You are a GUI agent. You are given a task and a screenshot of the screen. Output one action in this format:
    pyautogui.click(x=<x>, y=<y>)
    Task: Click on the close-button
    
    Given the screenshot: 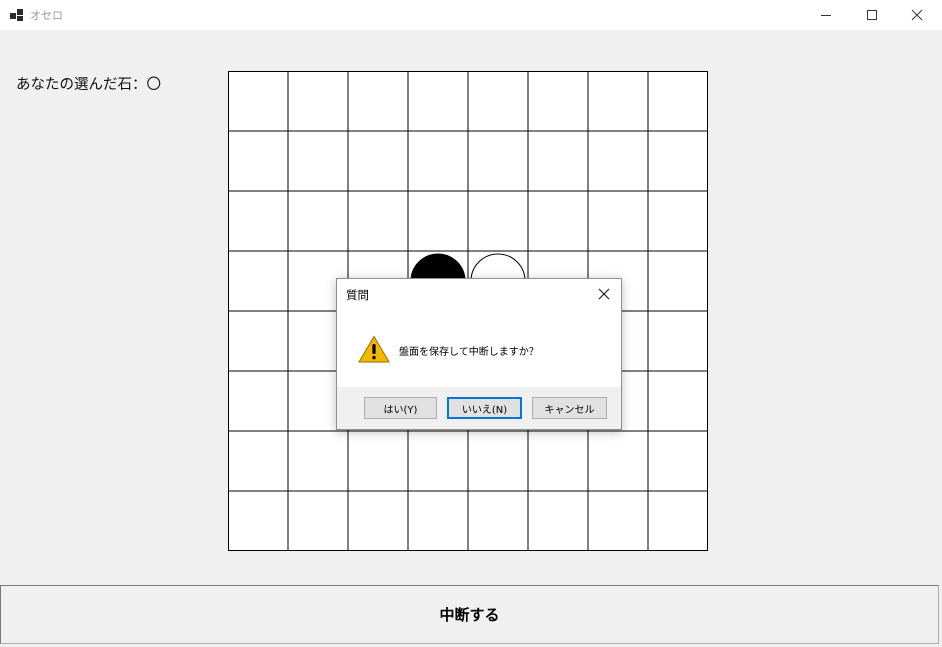 What is the action you would take?
    pyautogui.click(x=917, y=15)
    